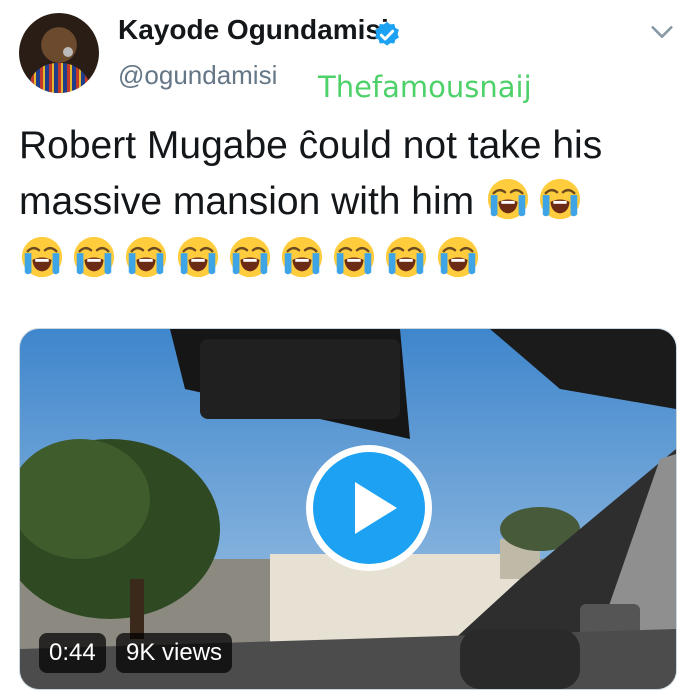 The height and width of the screenshot is (695, 695). I want to click on play-icon, so click(369, 508).